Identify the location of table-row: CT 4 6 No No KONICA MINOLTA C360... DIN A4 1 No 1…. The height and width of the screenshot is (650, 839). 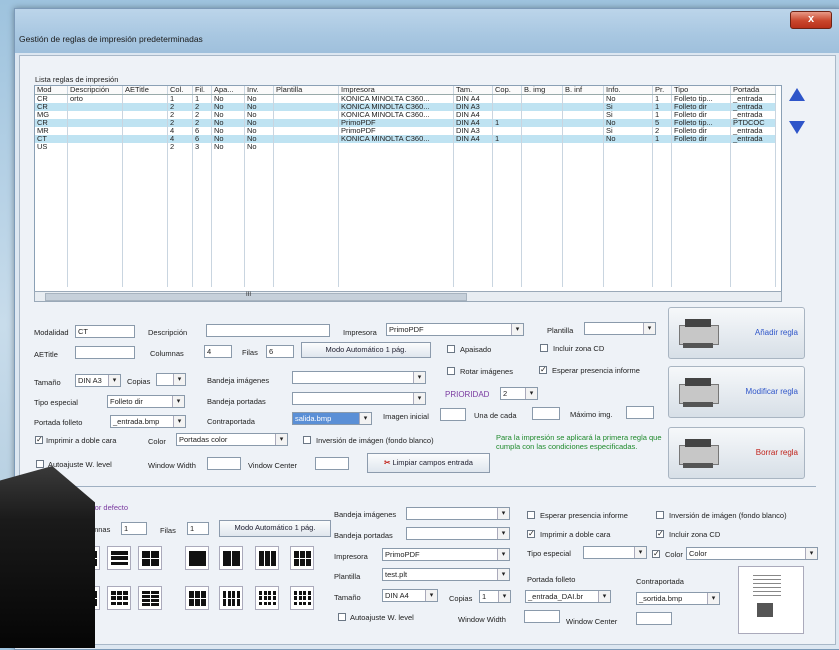
(405, 139).